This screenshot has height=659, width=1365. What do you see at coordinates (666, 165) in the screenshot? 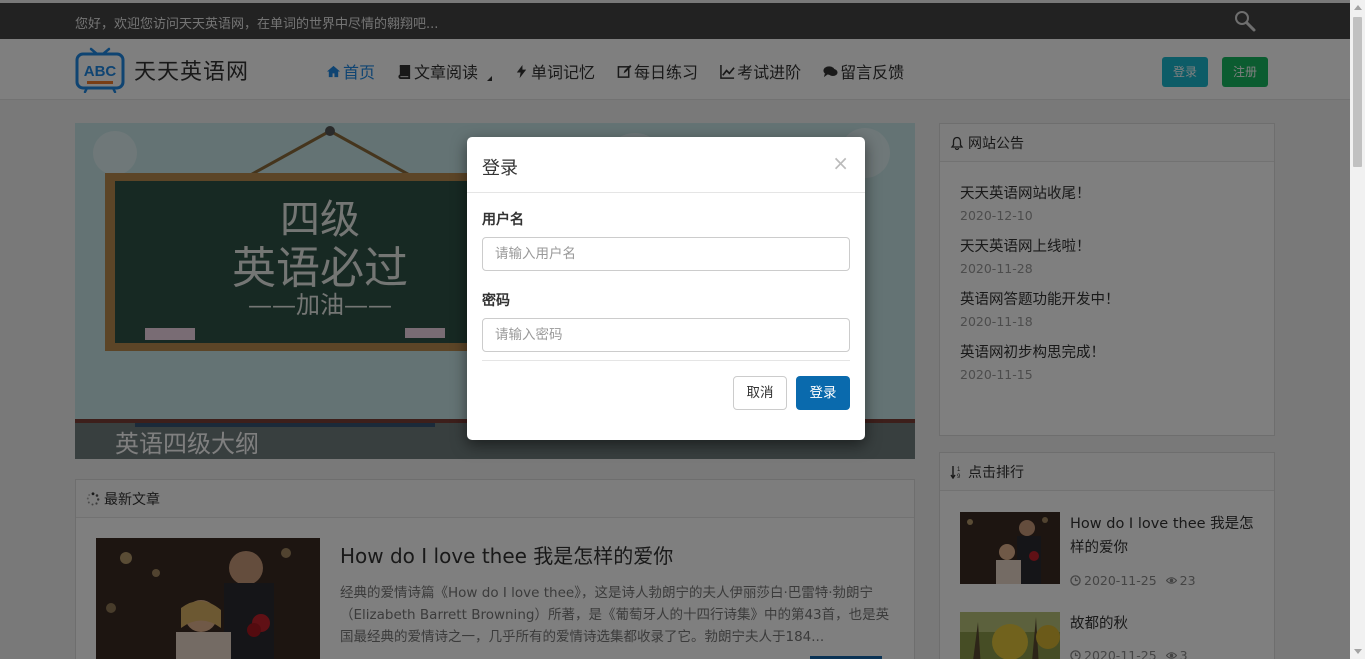
I see `login-modal-header: 登录 ×` at bounding box center [666, 165].